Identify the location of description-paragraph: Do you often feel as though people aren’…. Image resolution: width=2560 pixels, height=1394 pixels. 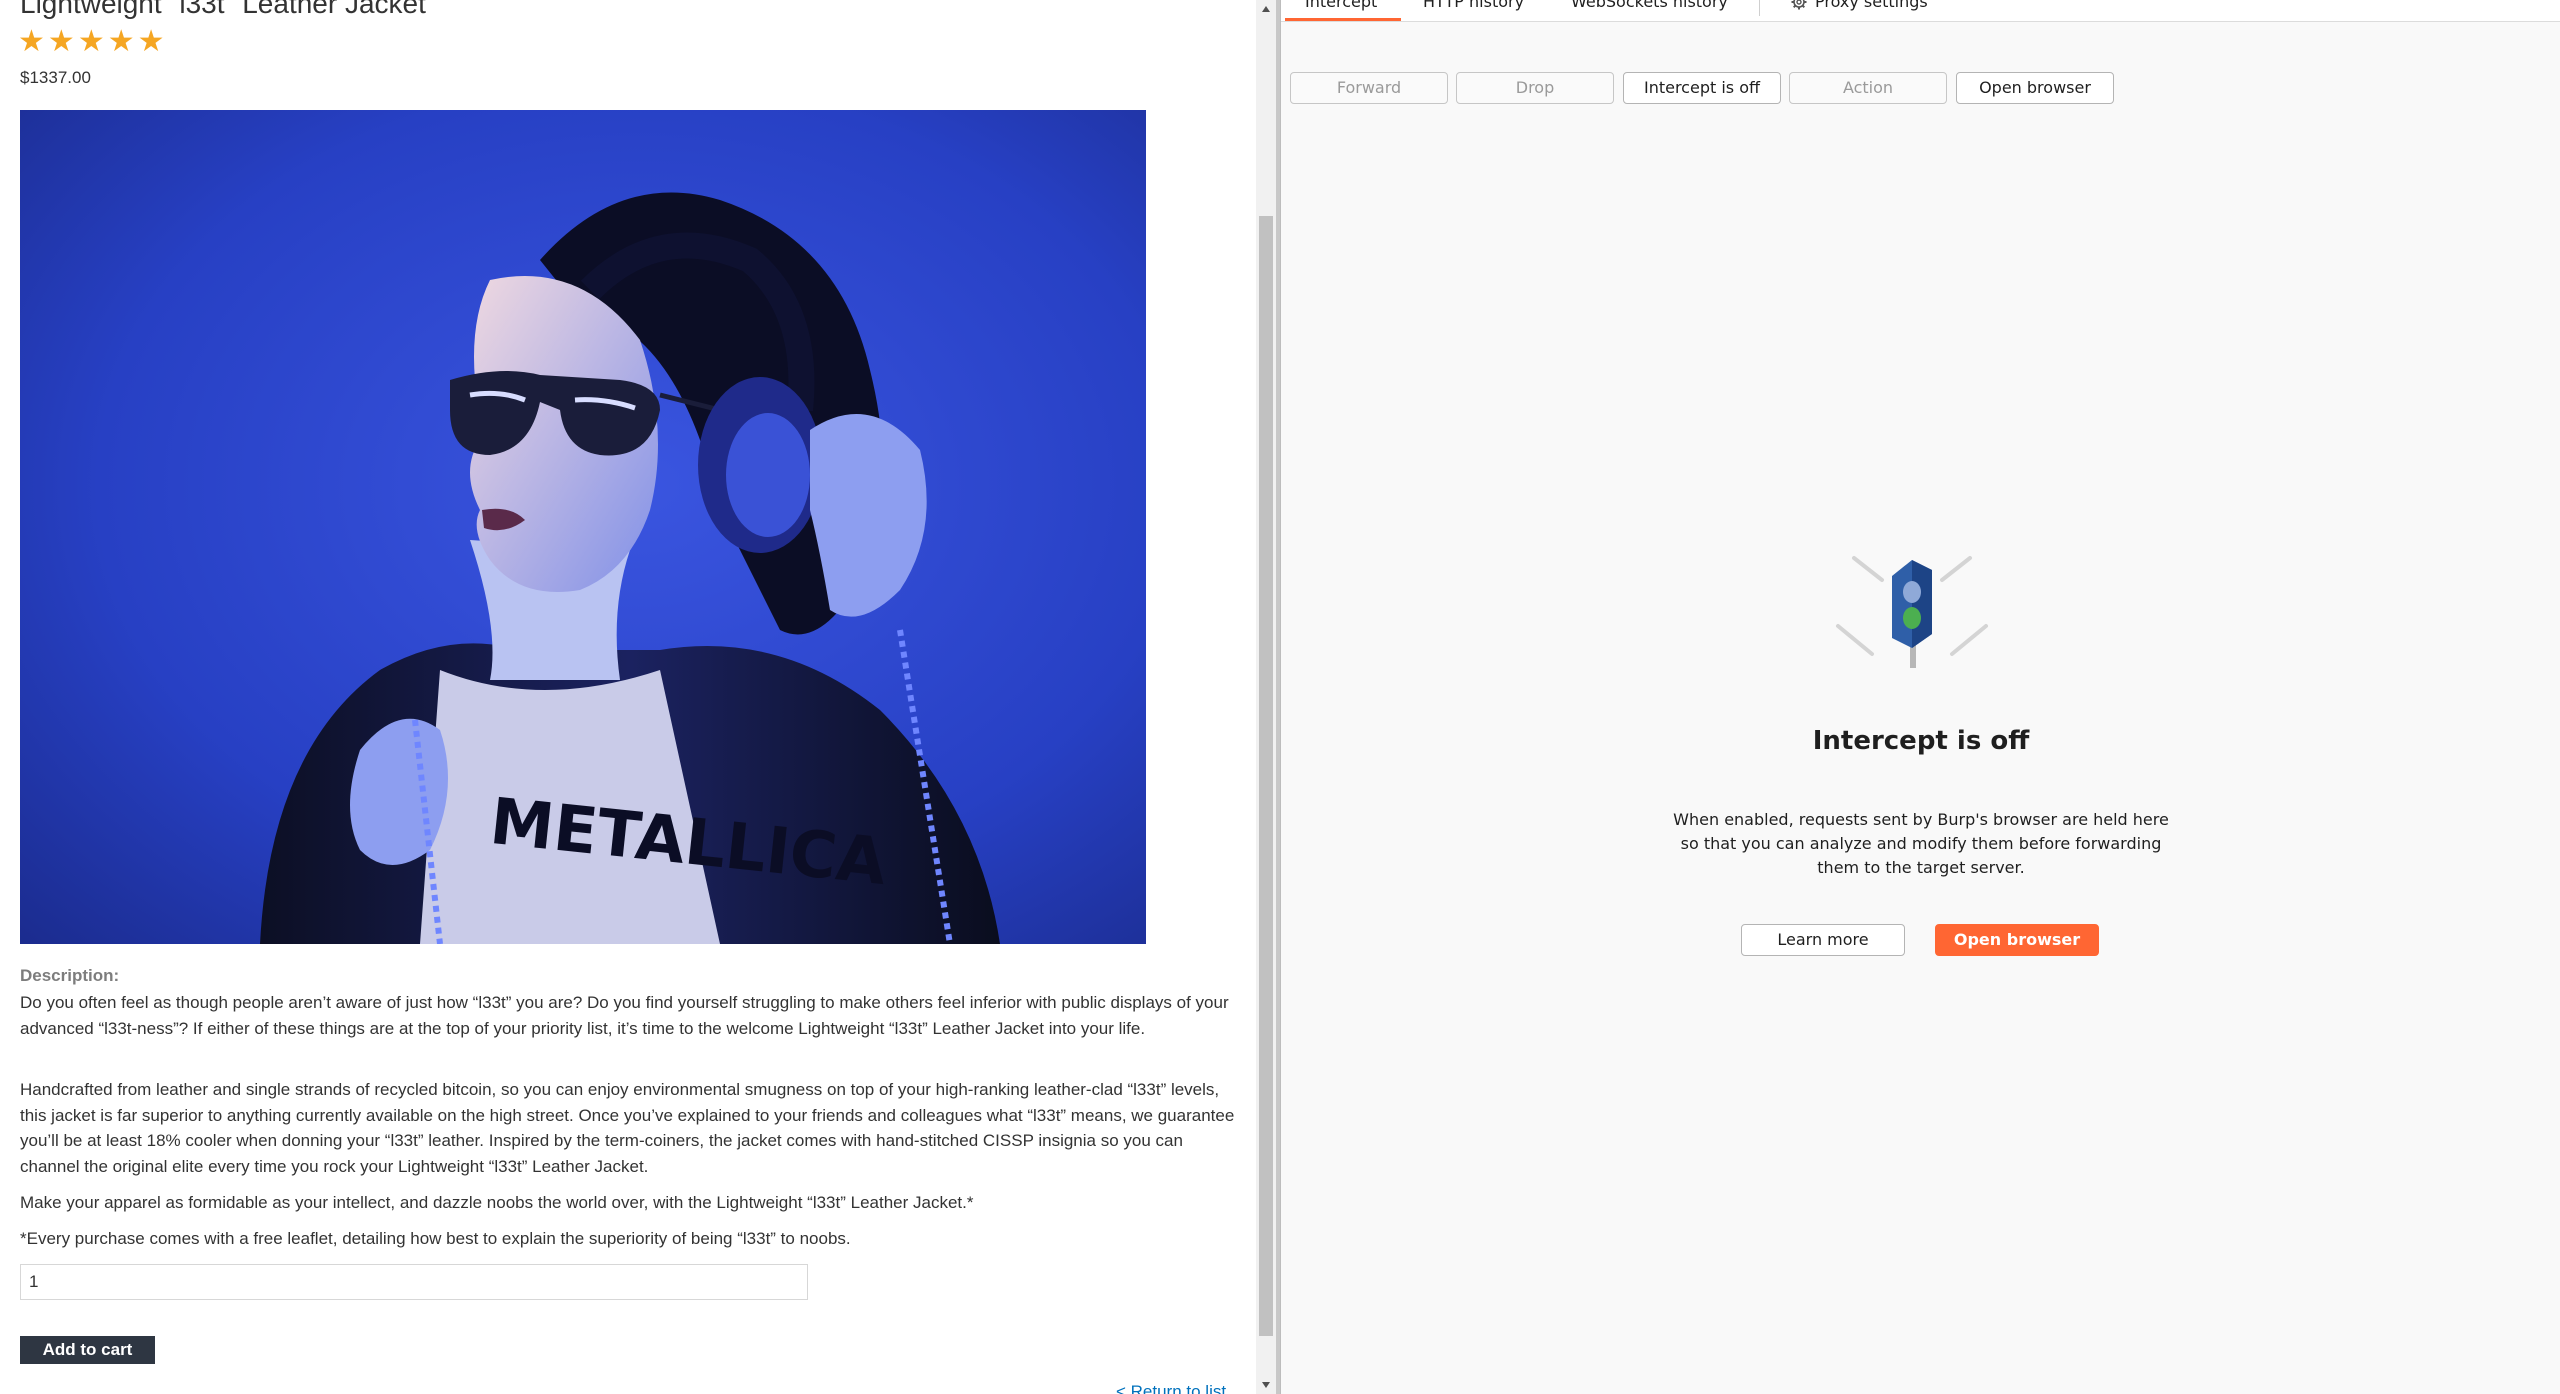
(624, 1015).